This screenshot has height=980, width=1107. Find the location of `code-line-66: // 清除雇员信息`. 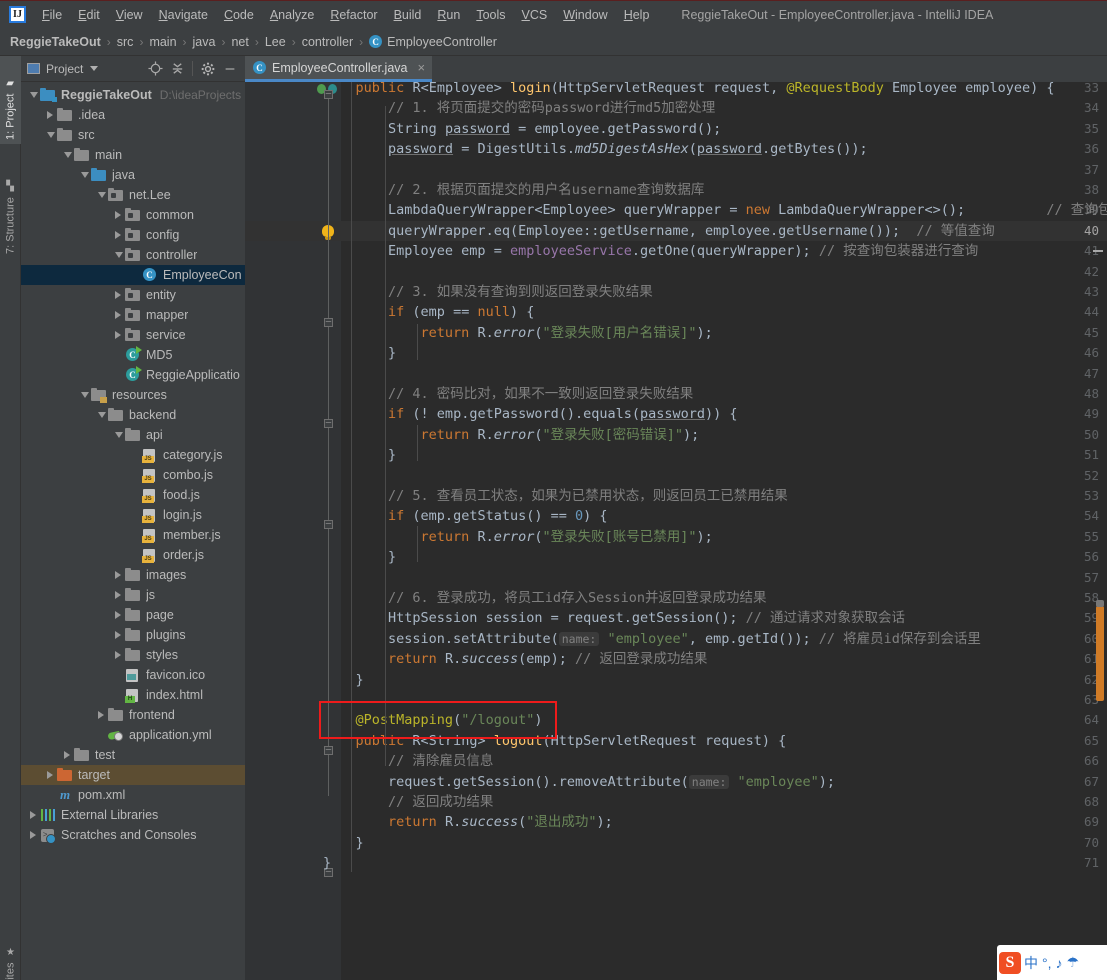

code-line-66: // 清除雇员信息 is located at coordinates (408, 761).